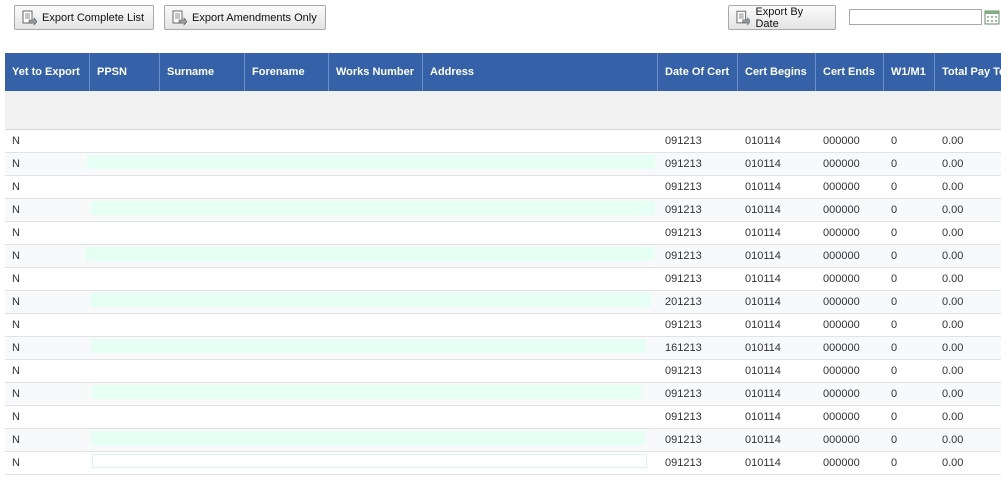 This screenshot has width=1001, height=498. I want to click on export-document-icon, so click(29, 18).